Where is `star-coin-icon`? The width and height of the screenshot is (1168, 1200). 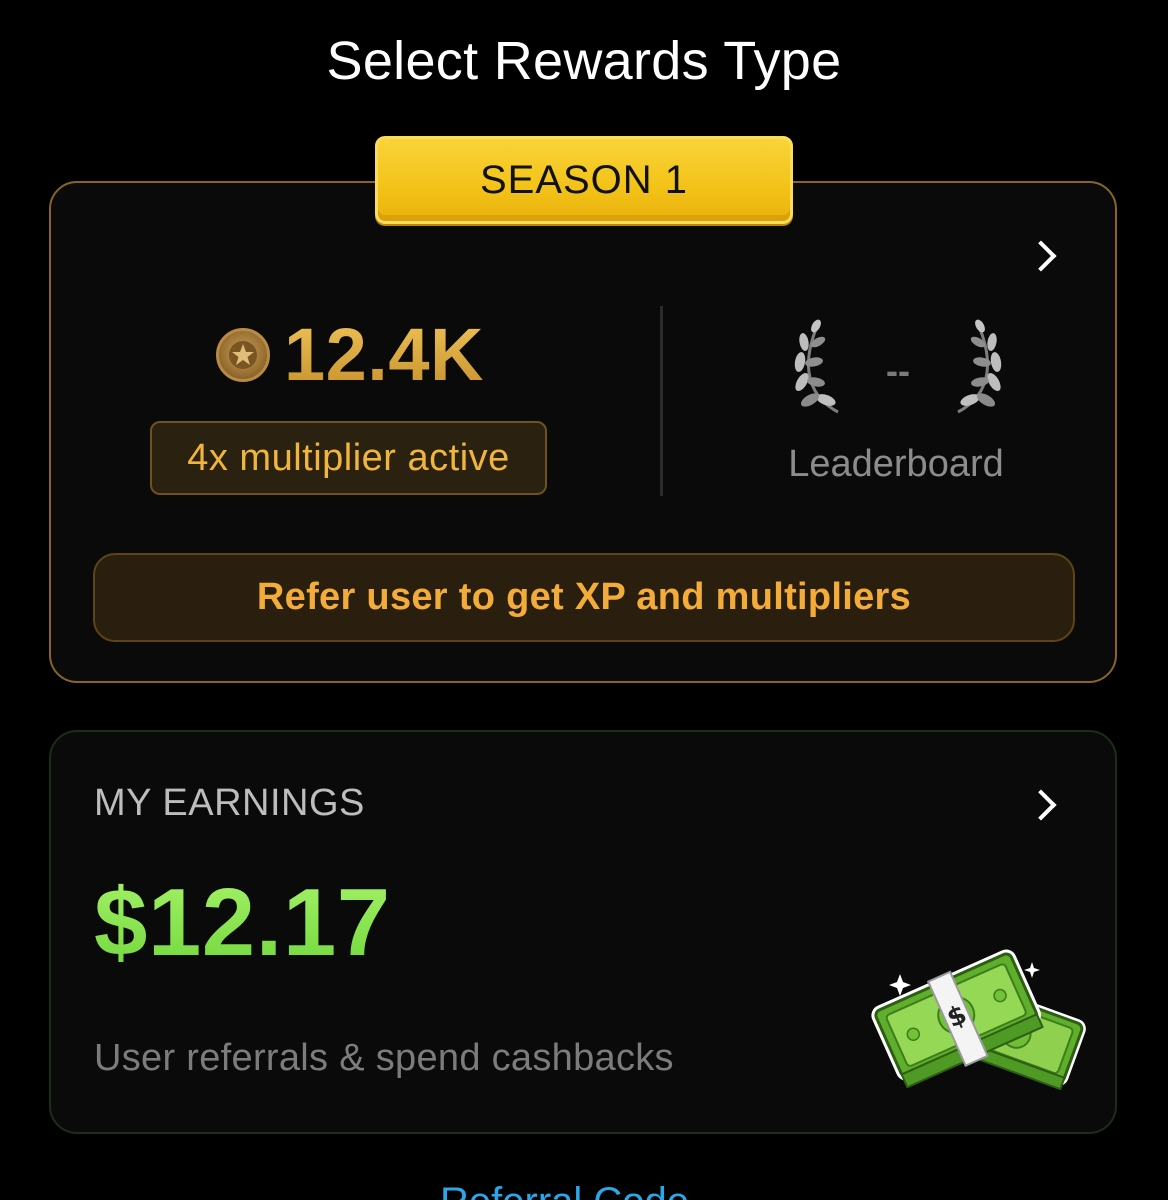
star-coin-icon is located at coordinates (243, 354).